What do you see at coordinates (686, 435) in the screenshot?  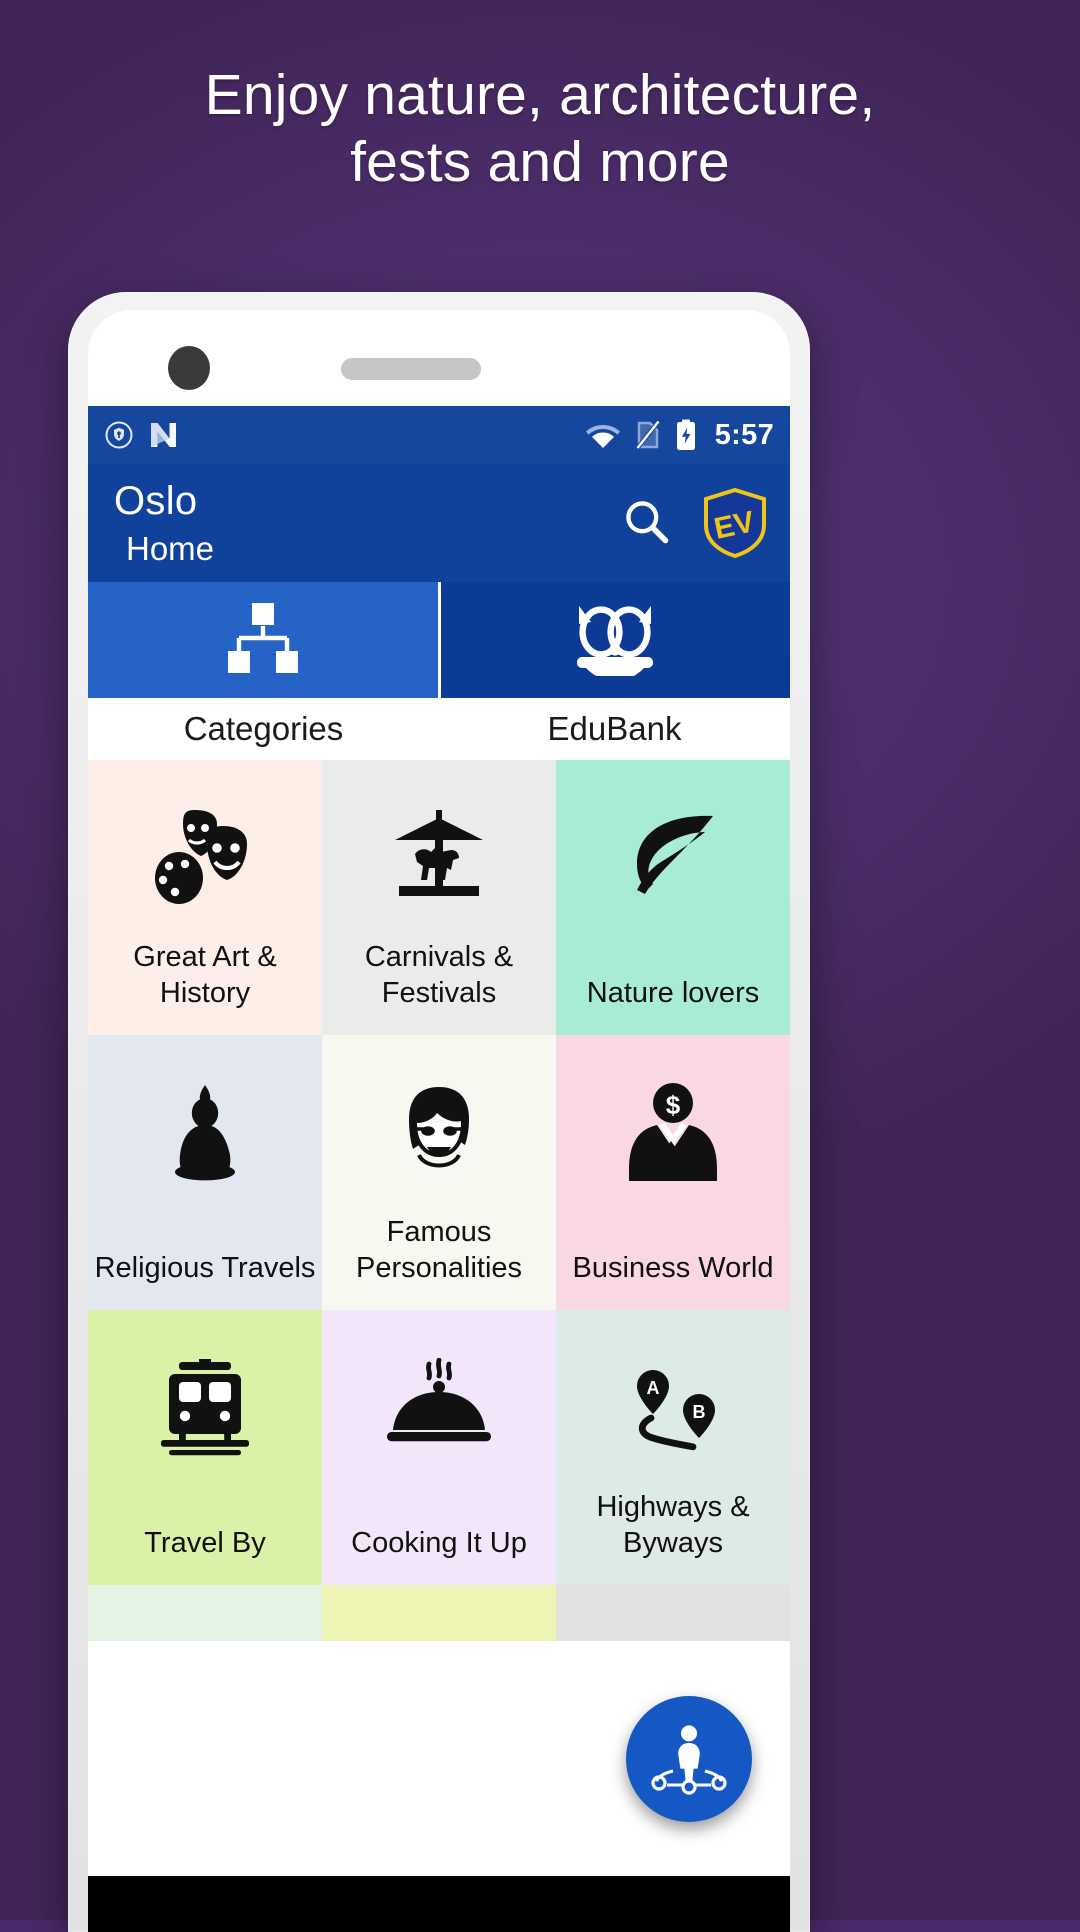 I see `battery-charging-icon` at bounding box center [686, 435].